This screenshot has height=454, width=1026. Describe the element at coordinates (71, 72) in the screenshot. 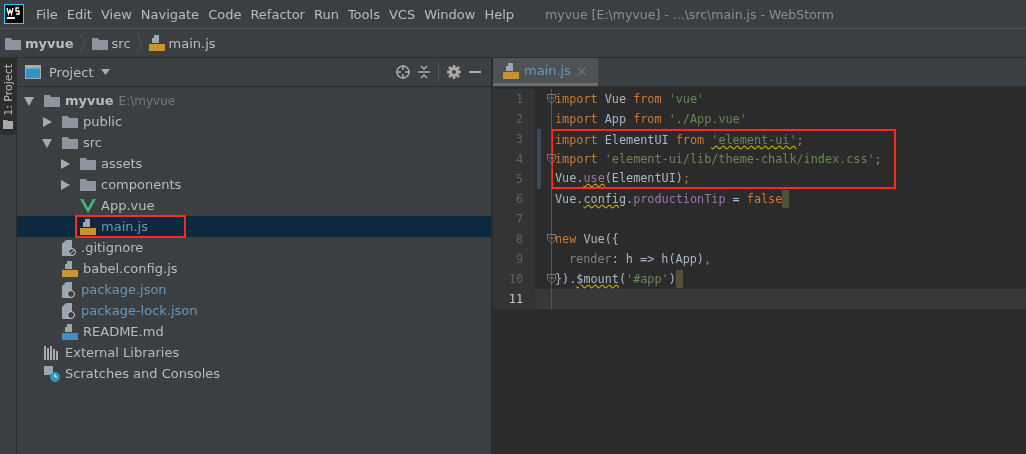

I see `panel-title: Project` at that location.